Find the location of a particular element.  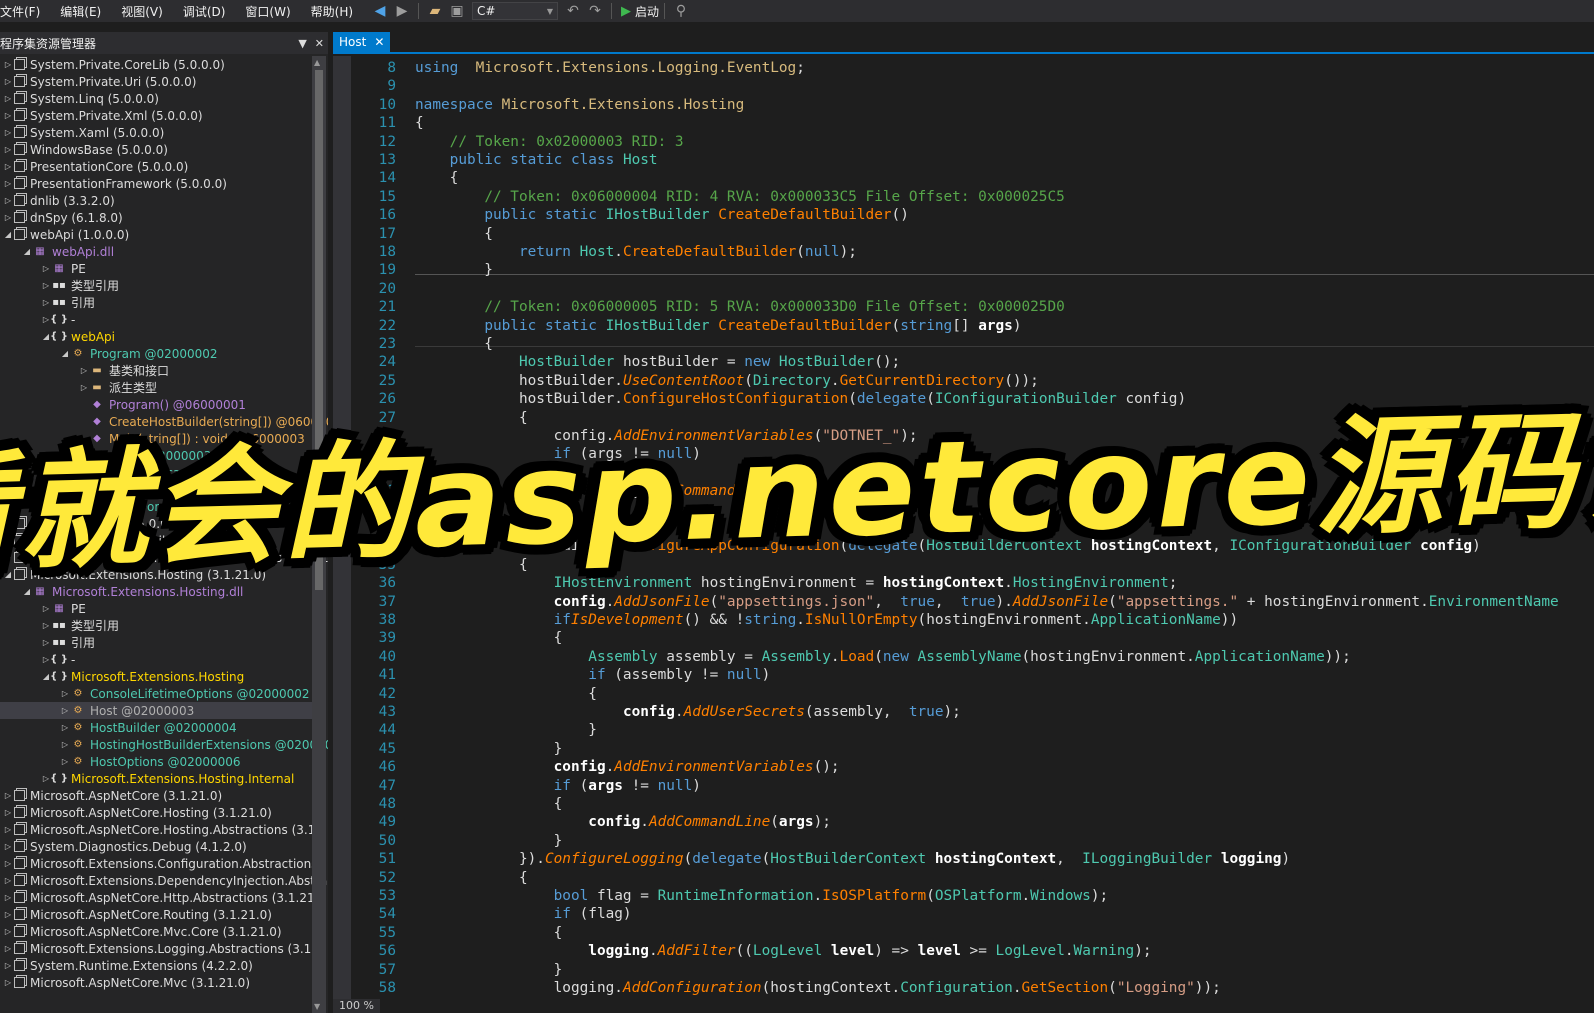

open-icon: ▰ is located at coordinates (435, 11).